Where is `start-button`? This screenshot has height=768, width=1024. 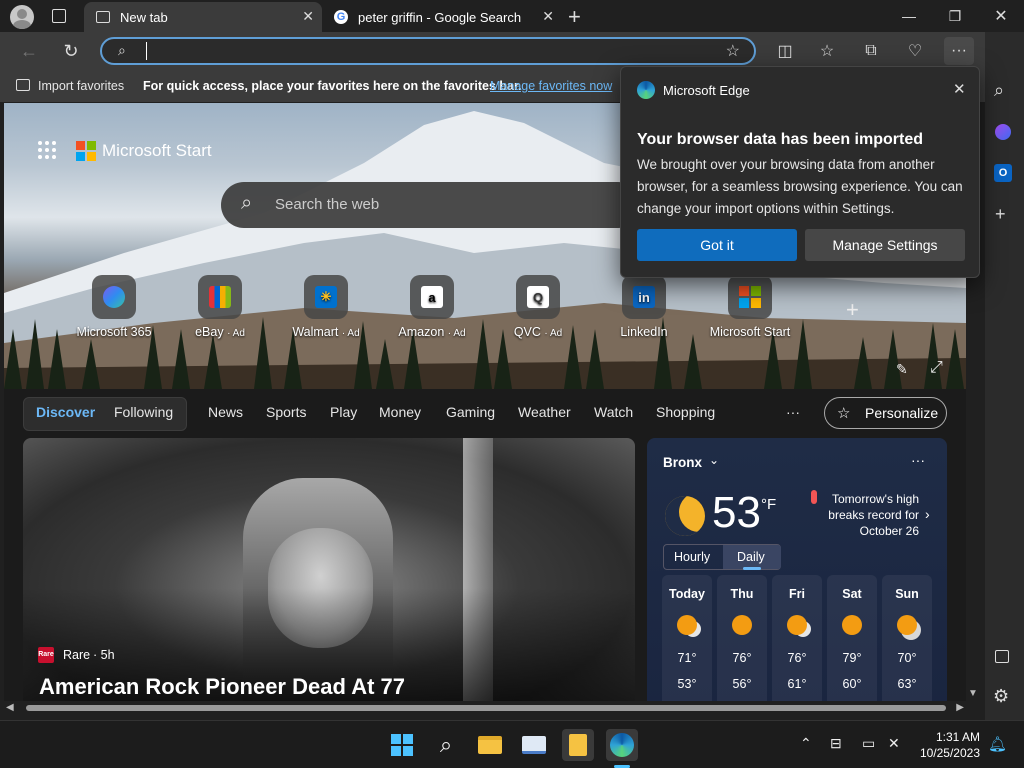
start-button is located at coordinates (402, 745).